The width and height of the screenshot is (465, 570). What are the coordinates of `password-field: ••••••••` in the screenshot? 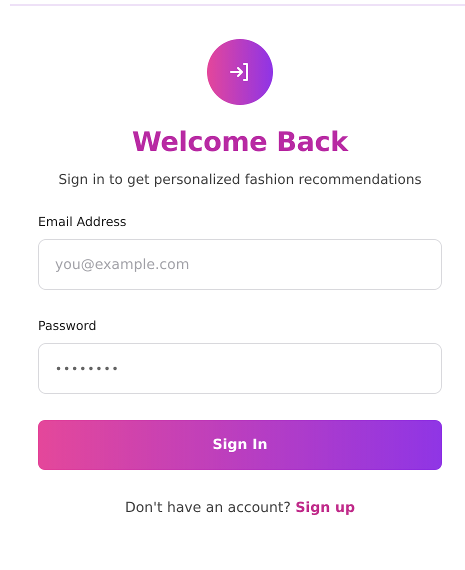 It's located at (240, 368).